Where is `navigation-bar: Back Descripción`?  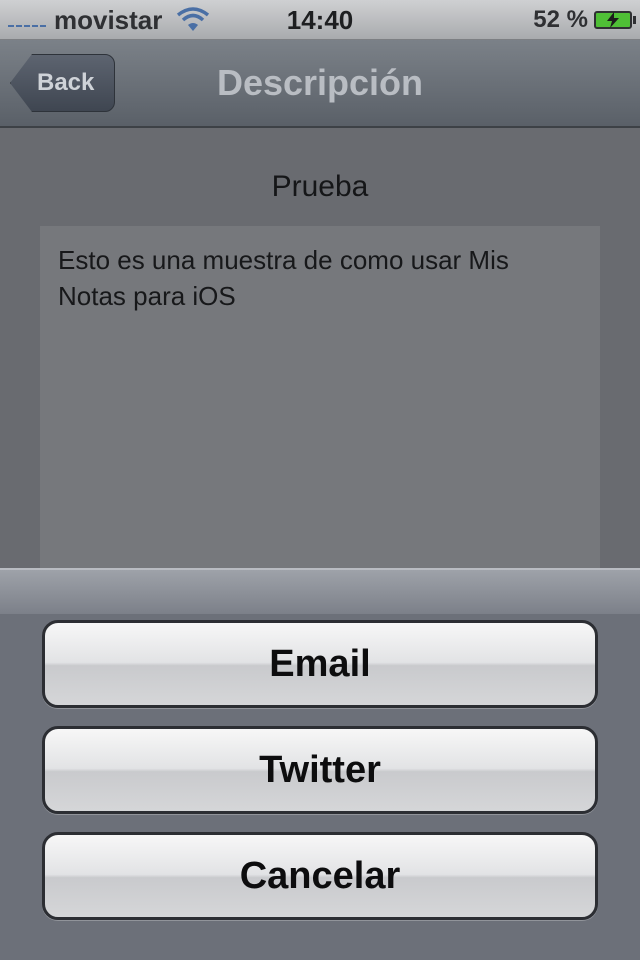 navigation-bar: Back Descripción is located at coordinates (320, 84).